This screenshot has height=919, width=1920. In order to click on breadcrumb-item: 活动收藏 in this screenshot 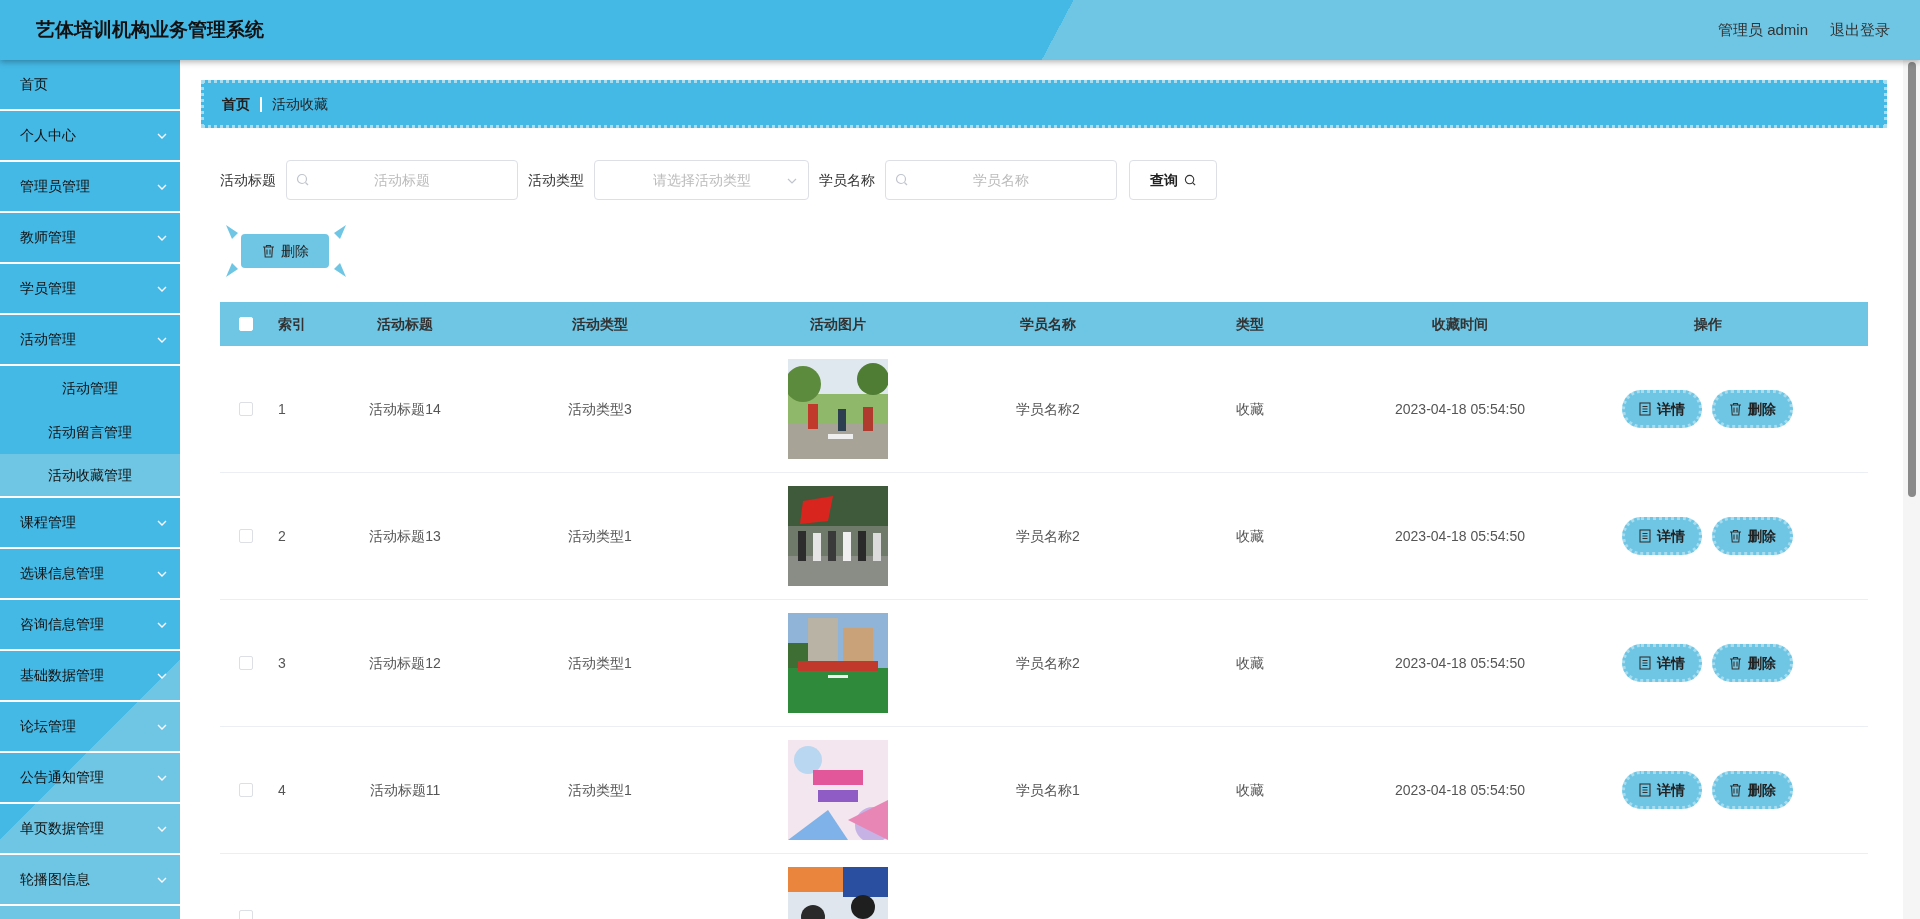, I will do `click(300, 104)`.